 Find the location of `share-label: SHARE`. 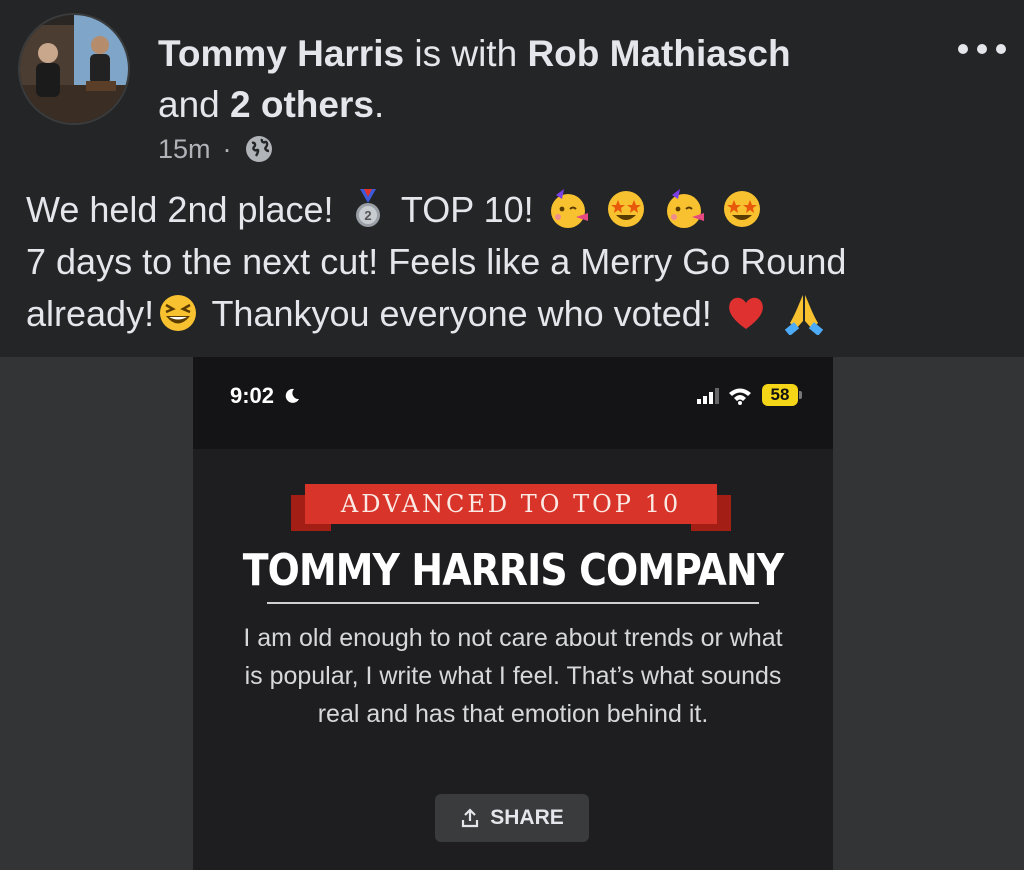

share-label: SHARE is located at coordinates (527, 817).